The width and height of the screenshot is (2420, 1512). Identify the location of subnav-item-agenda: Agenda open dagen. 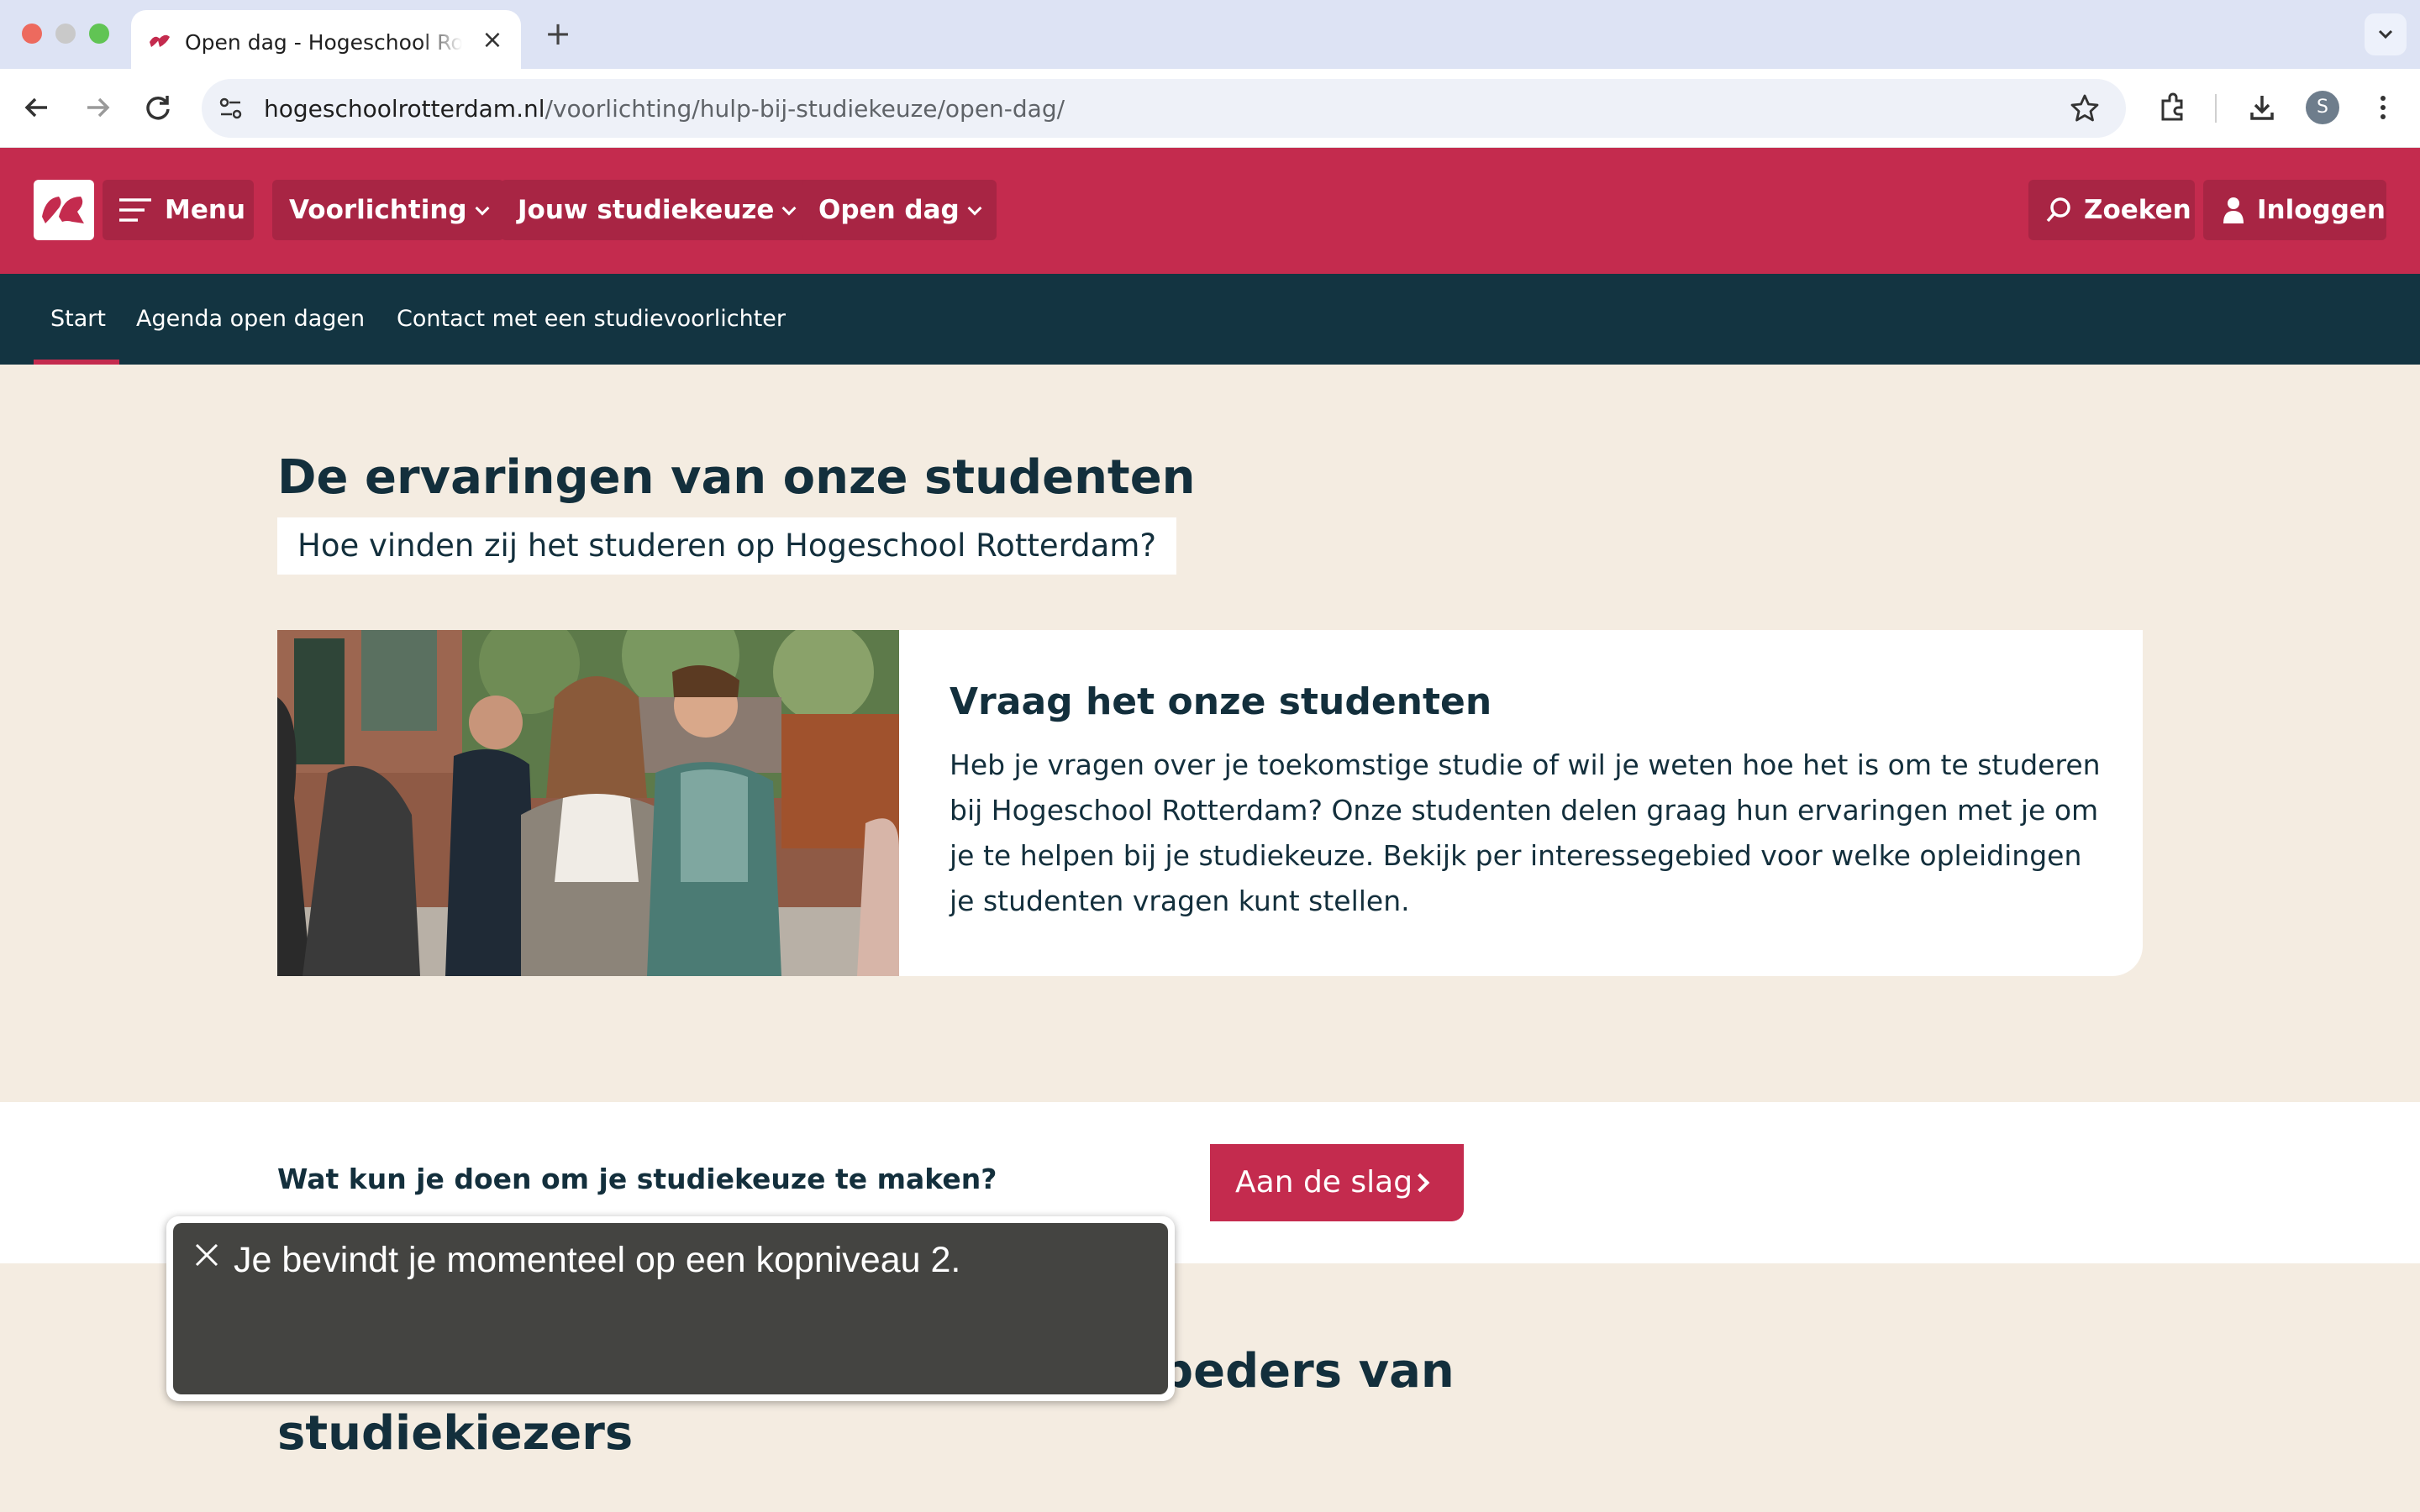
(250, 319).